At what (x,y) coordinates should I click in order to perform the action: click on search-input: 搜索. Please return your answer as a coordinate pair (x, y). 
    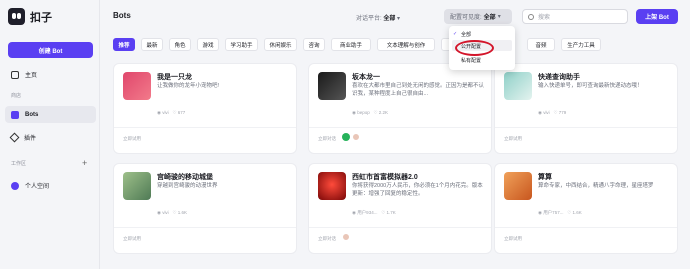
    Looking at the image, I should click on (575, 16).